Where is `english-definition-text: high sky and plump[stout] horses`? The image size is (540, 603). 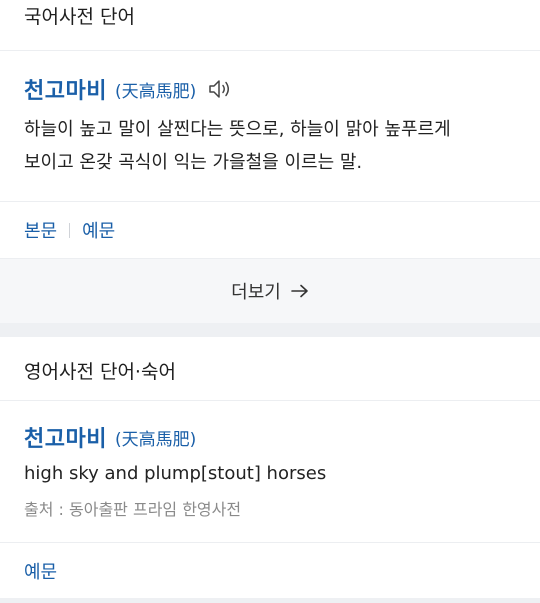 english-definition-text: high sky and plump[stout] horses is located at coordinates (175, 473).